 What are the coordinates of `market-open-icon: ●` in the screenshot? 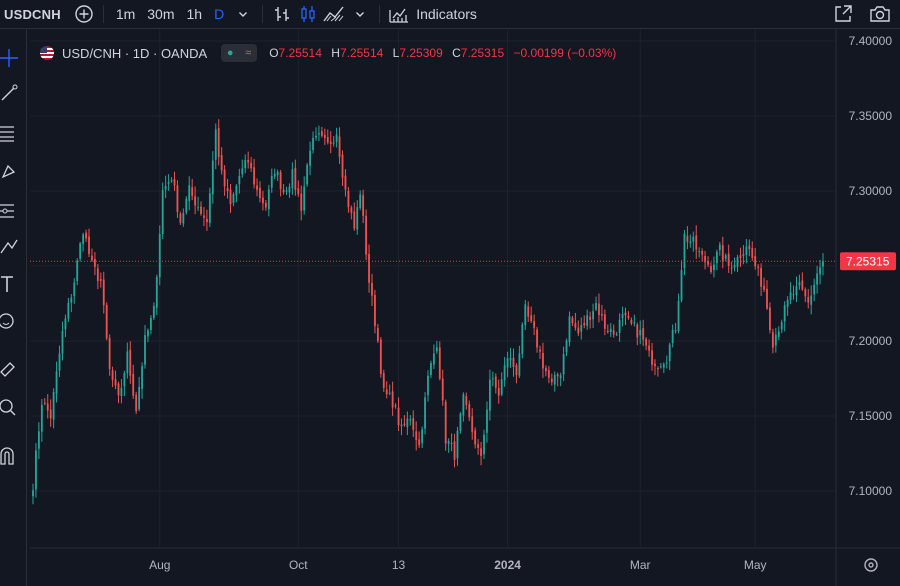 It's located at (230, 53).